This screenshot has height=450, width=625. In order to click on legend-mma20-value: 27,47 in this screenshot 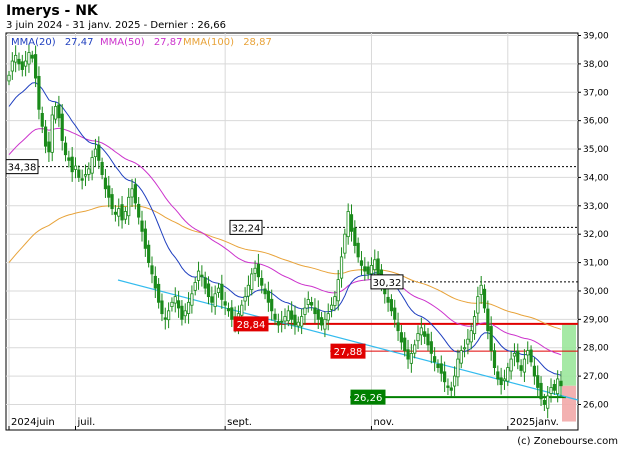, I will do `click(79, 42)`.